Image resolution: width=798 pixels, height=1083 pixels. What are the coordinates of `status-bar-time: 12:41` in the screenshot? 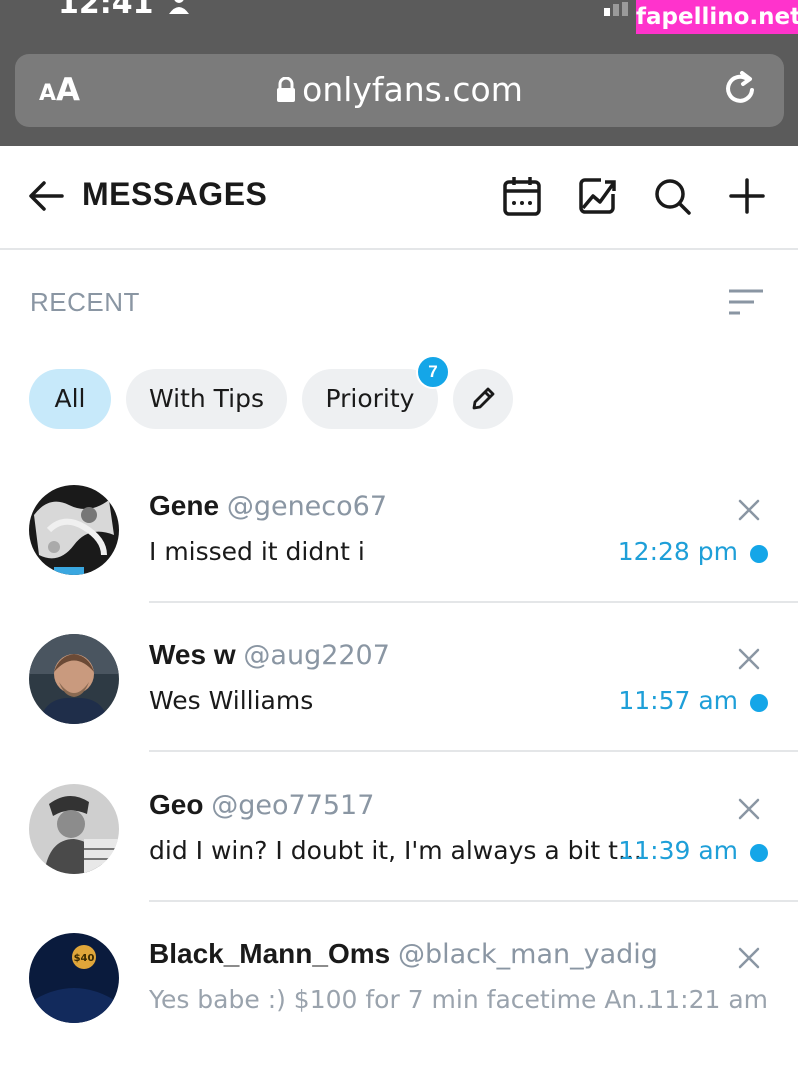 It's located at (124, 11).